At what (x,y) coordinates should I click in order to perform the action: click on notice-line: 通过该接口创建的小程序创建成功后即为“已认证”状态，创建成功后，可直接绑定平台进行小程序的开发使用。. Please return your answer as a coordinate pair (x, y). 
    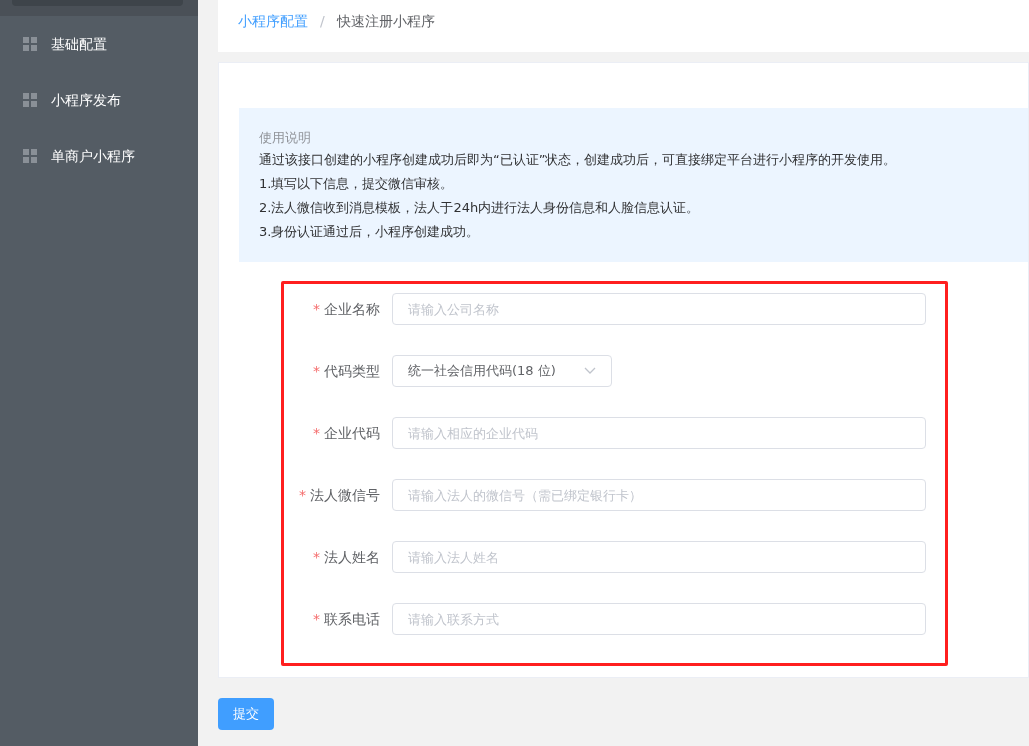
    Looking at the image, I should click on (578, 160).